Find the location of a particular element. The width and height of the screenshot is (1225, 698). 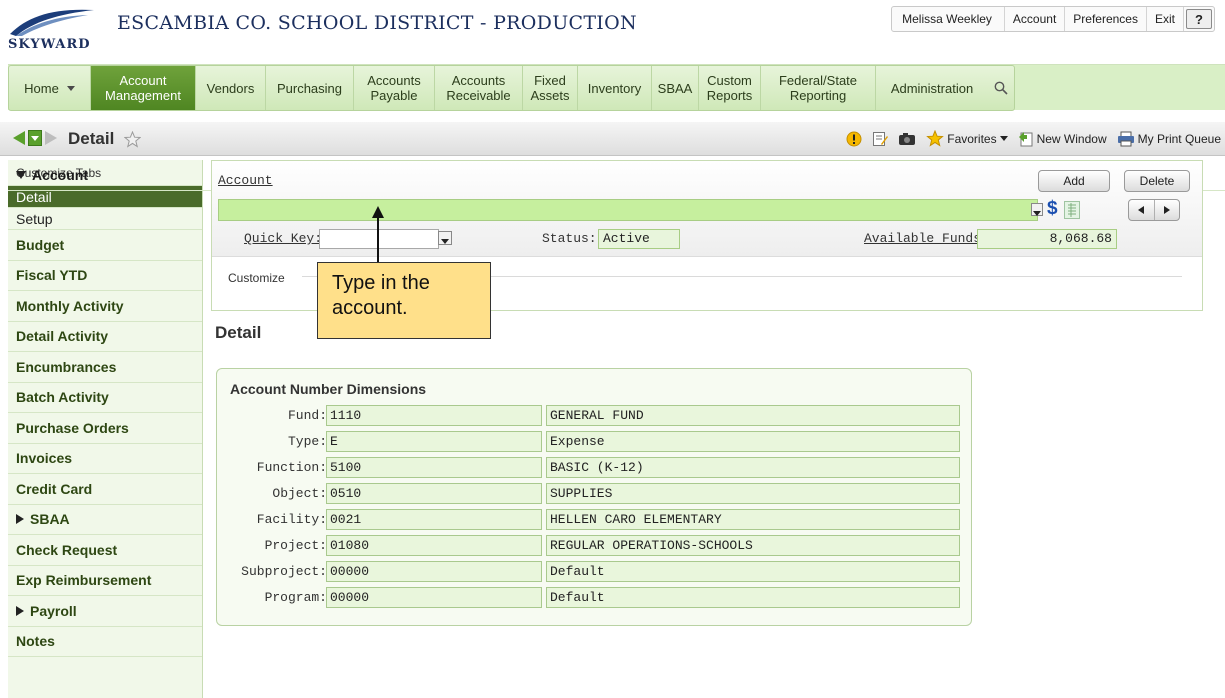

skyward-logo: SKYWARD is located at coordinates (56, 29).